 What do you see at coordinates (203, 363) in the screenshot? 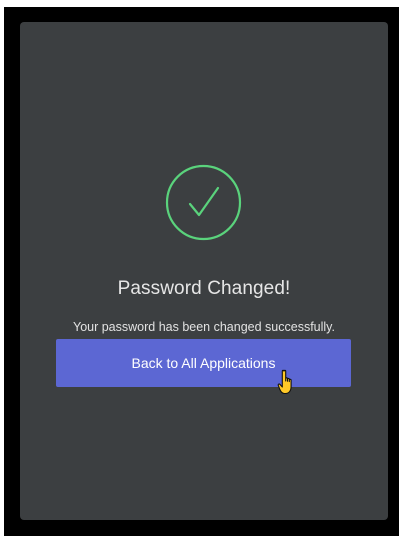
I see `back-to-all-applications-button: Back to All Applications` at bounding box center [203, 363].